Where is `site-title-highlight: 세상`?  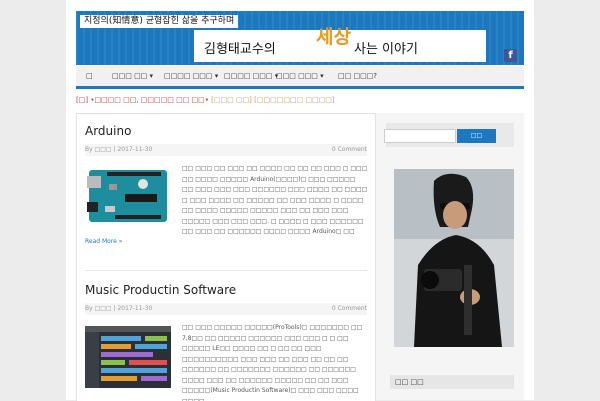
site-title-highlight: 세상 is located at coordinates (333, 37).